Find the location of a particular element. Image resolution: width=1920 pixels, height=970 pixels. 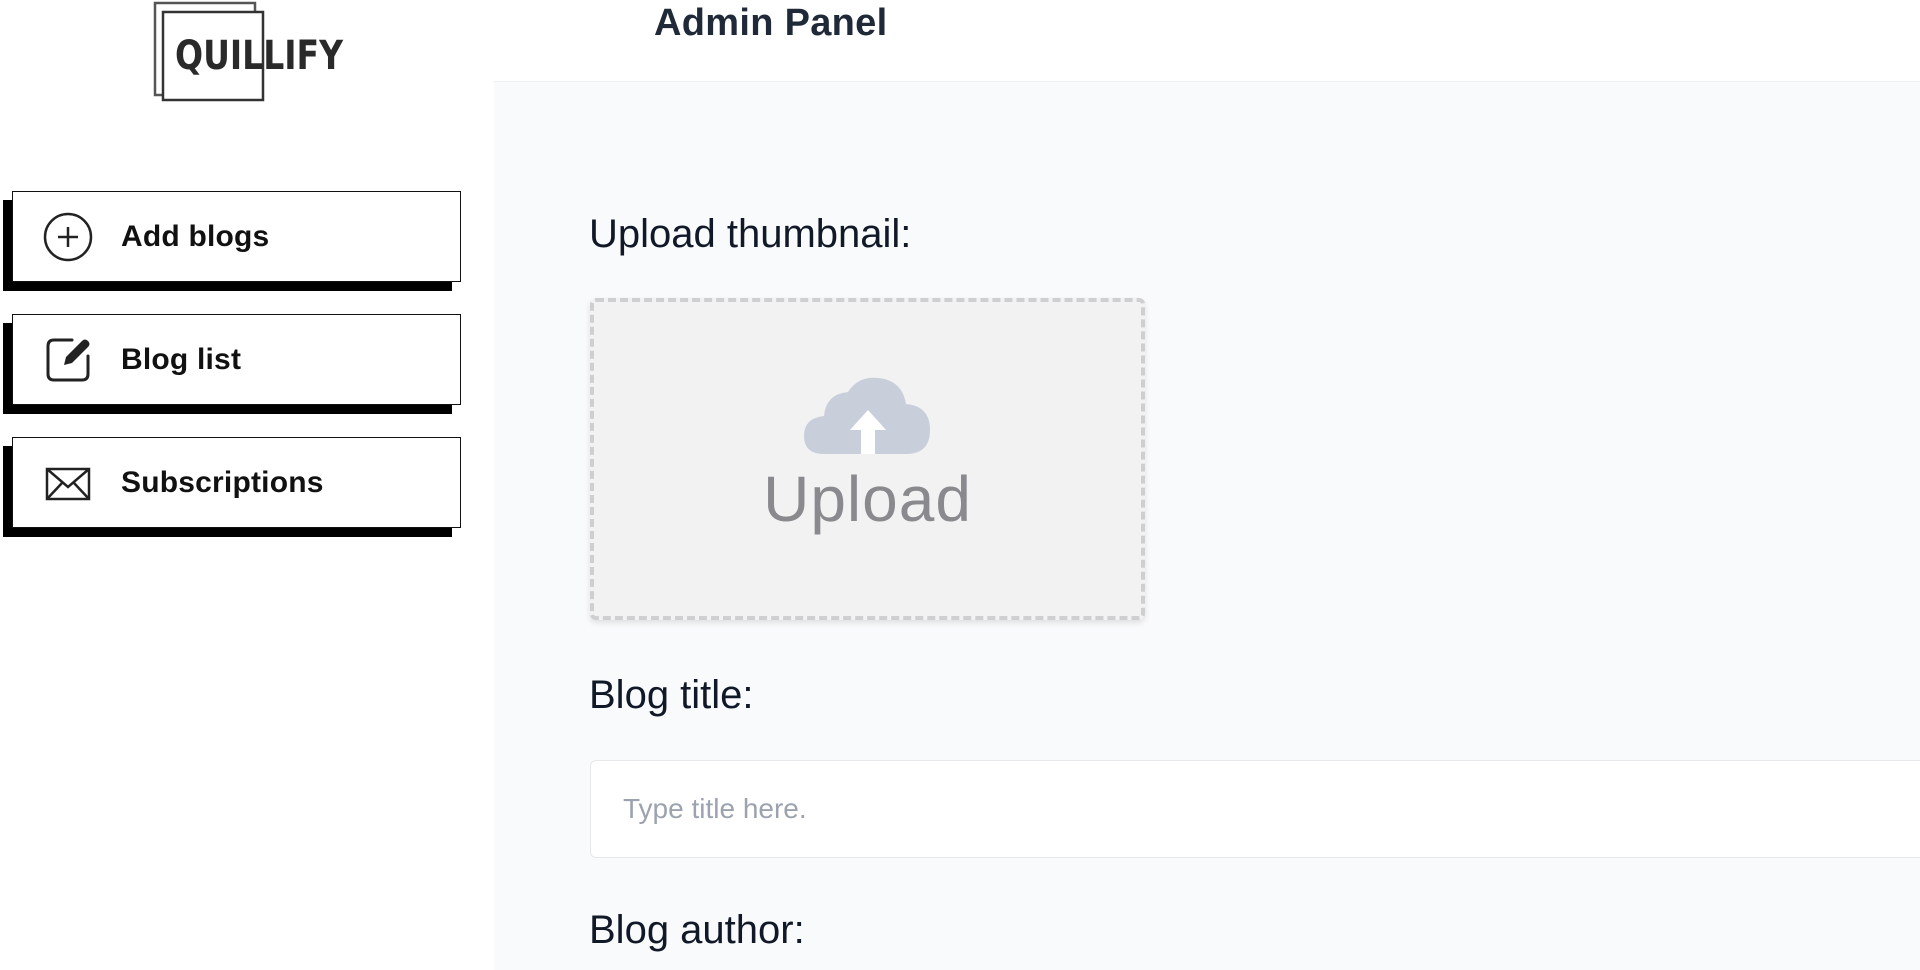

sidebar-item-subscriptions: Subscriptions is located at coordinates (236, 482).